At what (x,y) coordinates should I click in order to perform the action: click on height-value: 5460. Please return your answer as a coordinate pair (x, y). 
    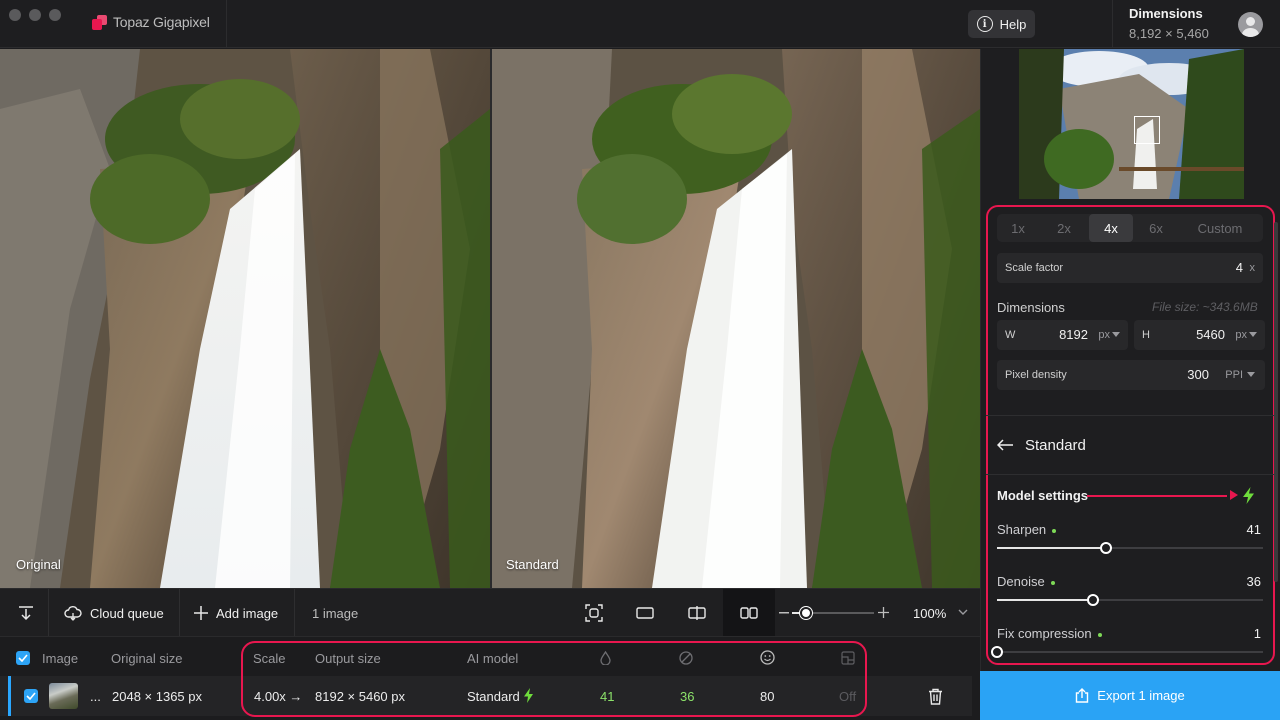
    Looking at the image, I should click on (1210, 334).